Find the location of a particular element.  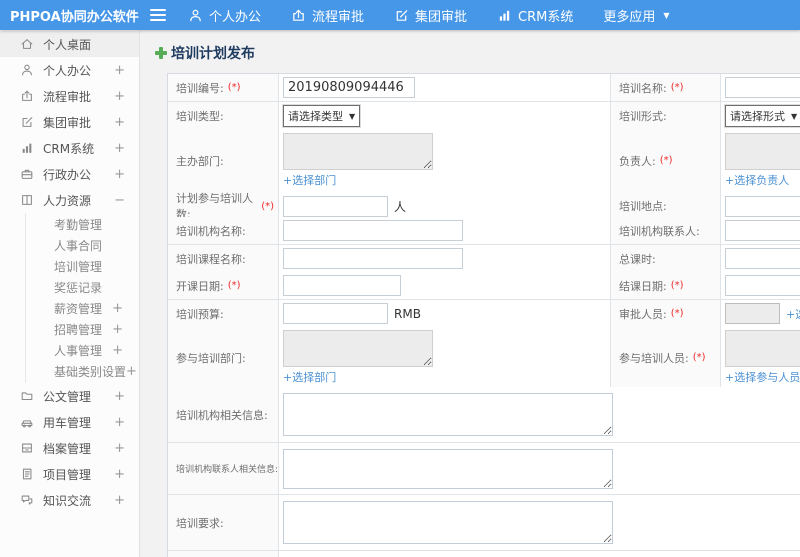

top-nav: 个人办公 流程审批 集团审批 CRM系统 更多应用 ▼ is located at coordinates (429, 15).